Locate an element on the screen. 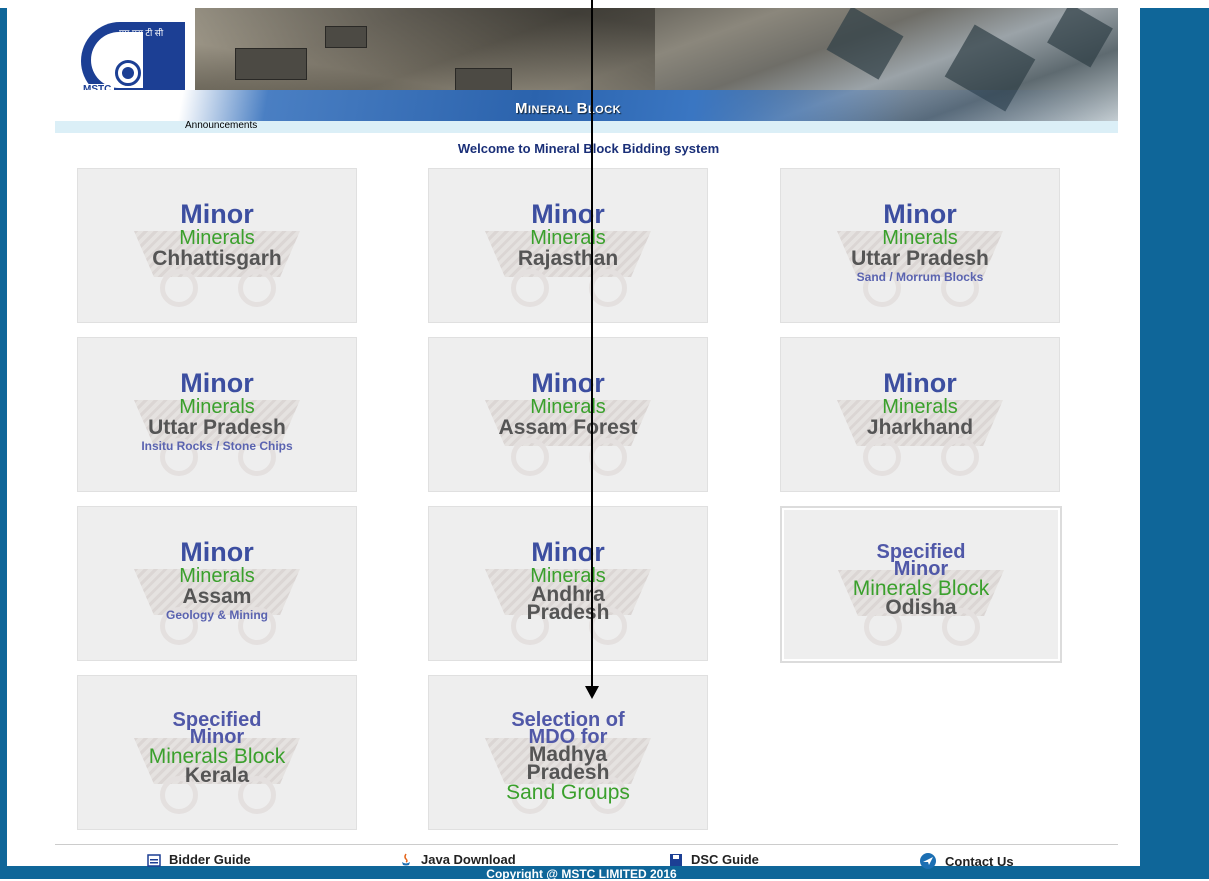  banner-title: Mineral Block is located at coordinates (568, 108).